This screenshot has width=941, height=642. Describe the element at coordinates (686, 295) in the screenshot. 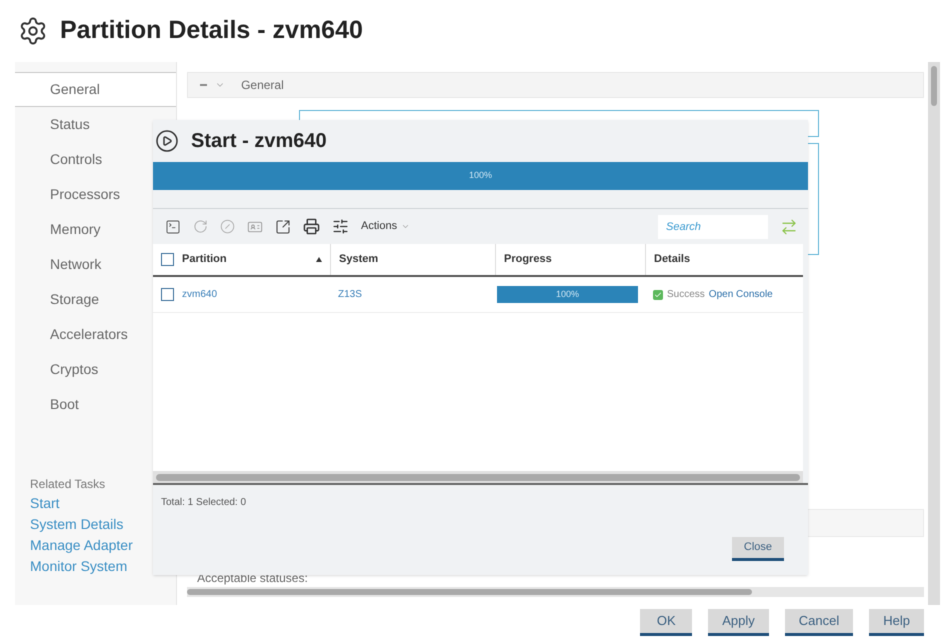

I see `status-text: Success` at that location.